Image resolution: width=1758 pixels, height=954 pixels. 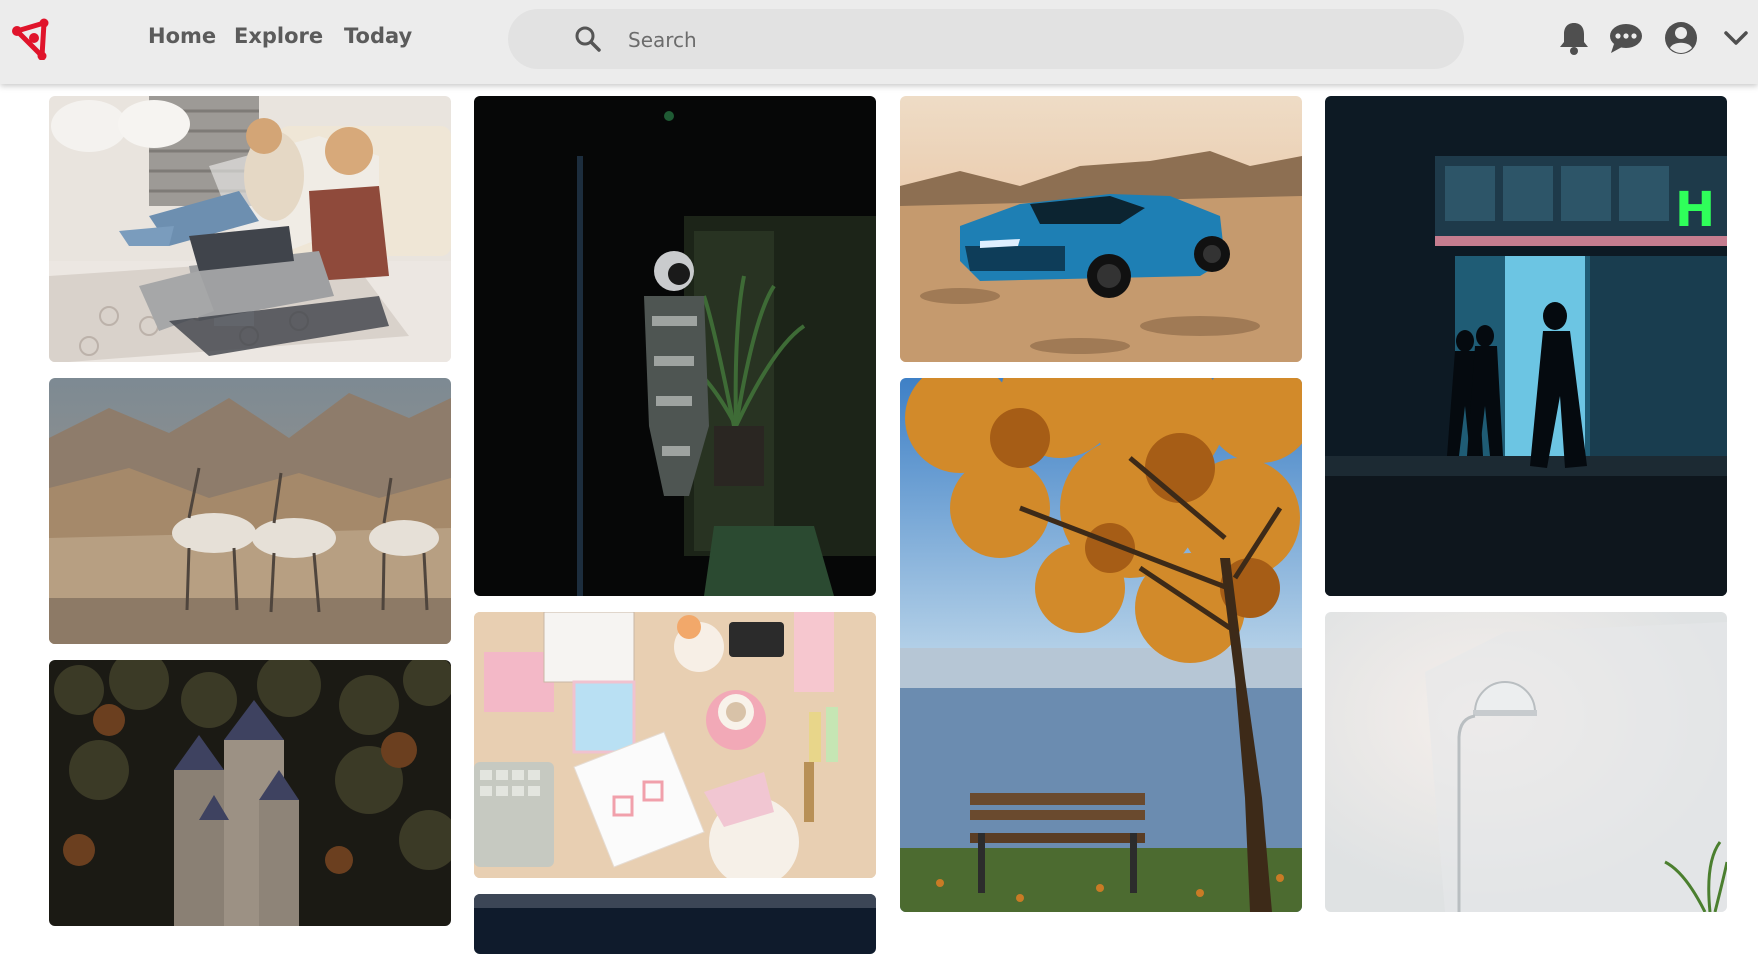 What do you see at coordinates (278, 36) in the screenshot?
I see `nav-explore-link: Explore` at bounding box center [278, 36].